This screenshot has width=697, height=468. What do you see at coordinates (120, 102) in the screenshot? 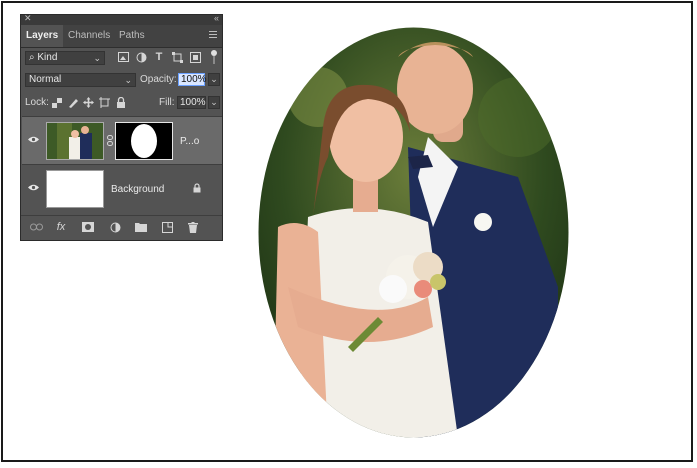
I see `lock-all-icon` at bounding box center [120, 102].